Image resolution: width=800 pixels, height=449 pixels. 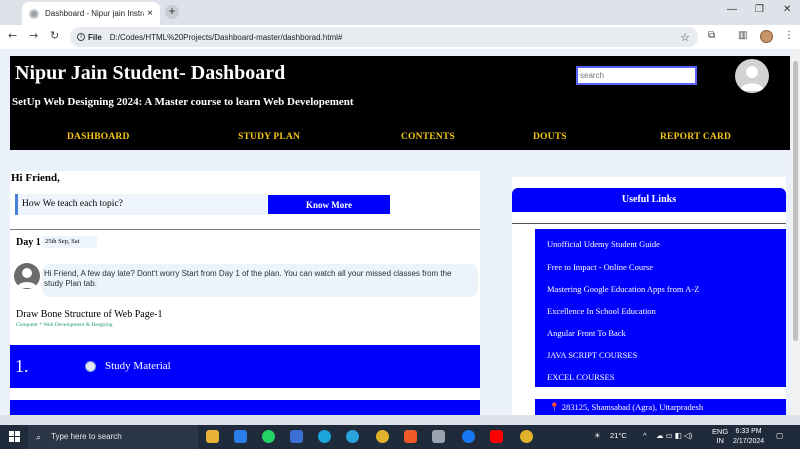 What do you see at coordinates (352, 436) in the screenshot?
I see `telegram-icon` at bounding box center [352, 436].